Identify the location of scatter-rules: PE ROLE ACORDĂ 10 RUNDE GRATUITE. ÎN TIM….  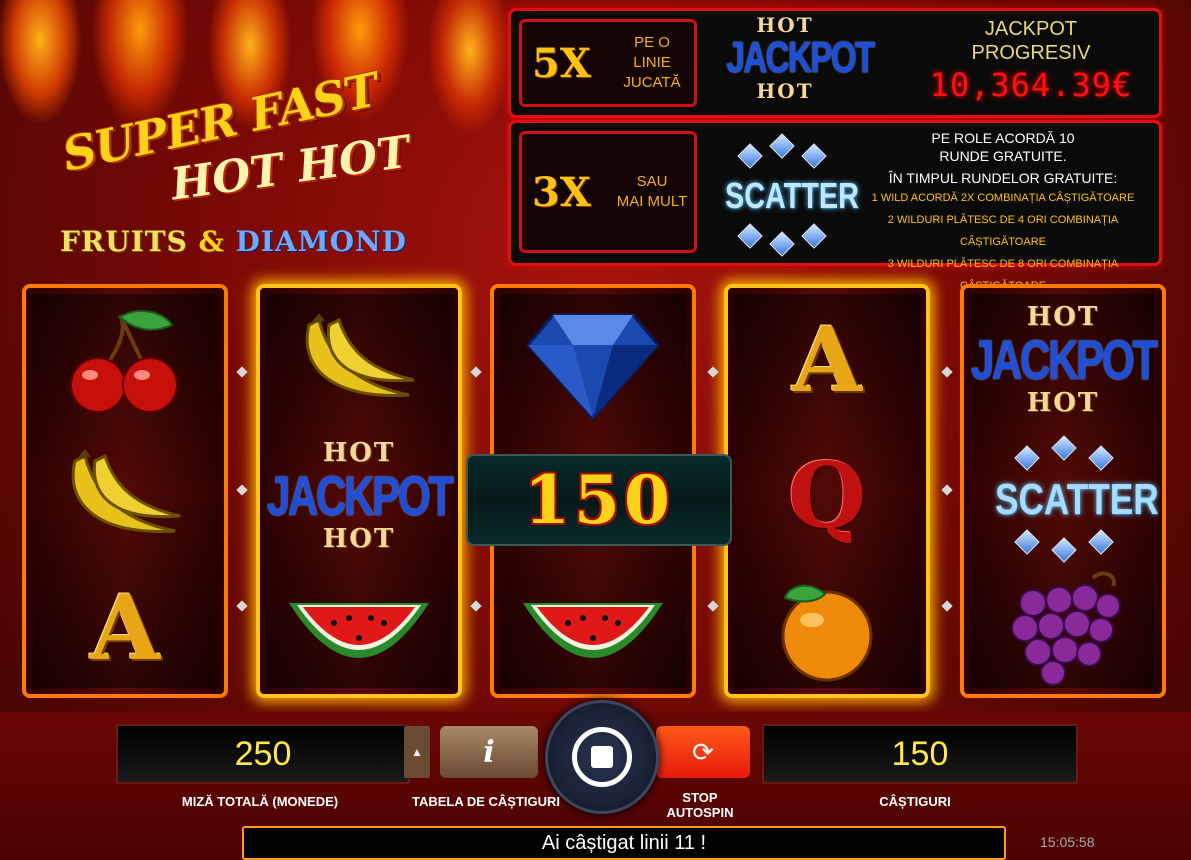
(1003, 213).